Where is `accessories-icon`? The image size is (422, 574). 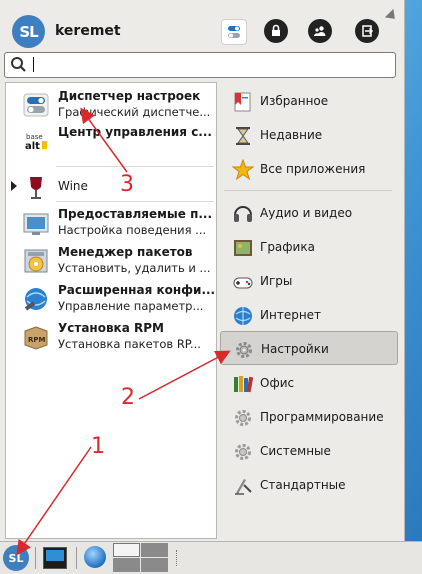
accessories-icon is located at coordinates (243, 487).